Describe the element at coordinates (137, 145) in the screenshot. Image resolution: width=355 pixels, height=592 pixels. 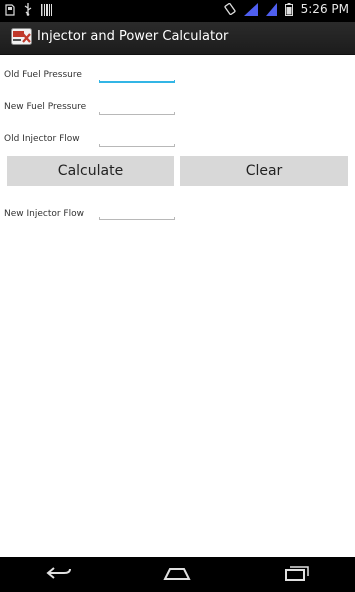
I see `old-injector-flow-underline` at that location.